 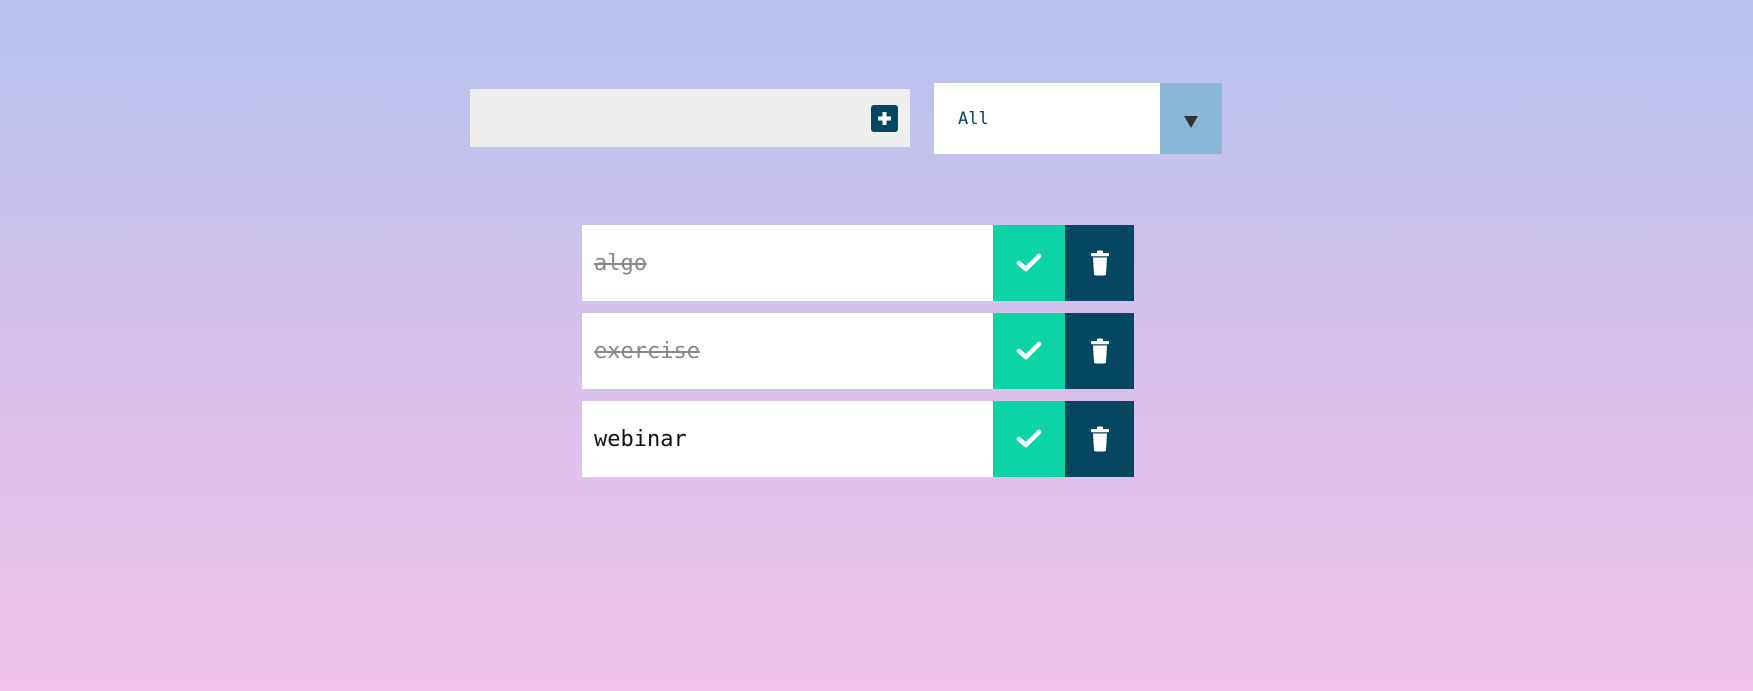 I want to click on todo-input, so click(x=670, y=118).